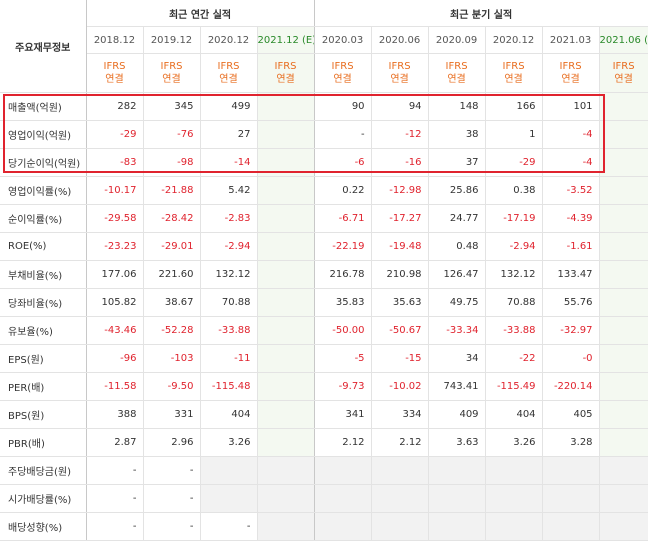 The image size is (648, 541). Describe the element at coordinates (115, 190) in the screenshot. I see `value-cell: -10.17` at that location.